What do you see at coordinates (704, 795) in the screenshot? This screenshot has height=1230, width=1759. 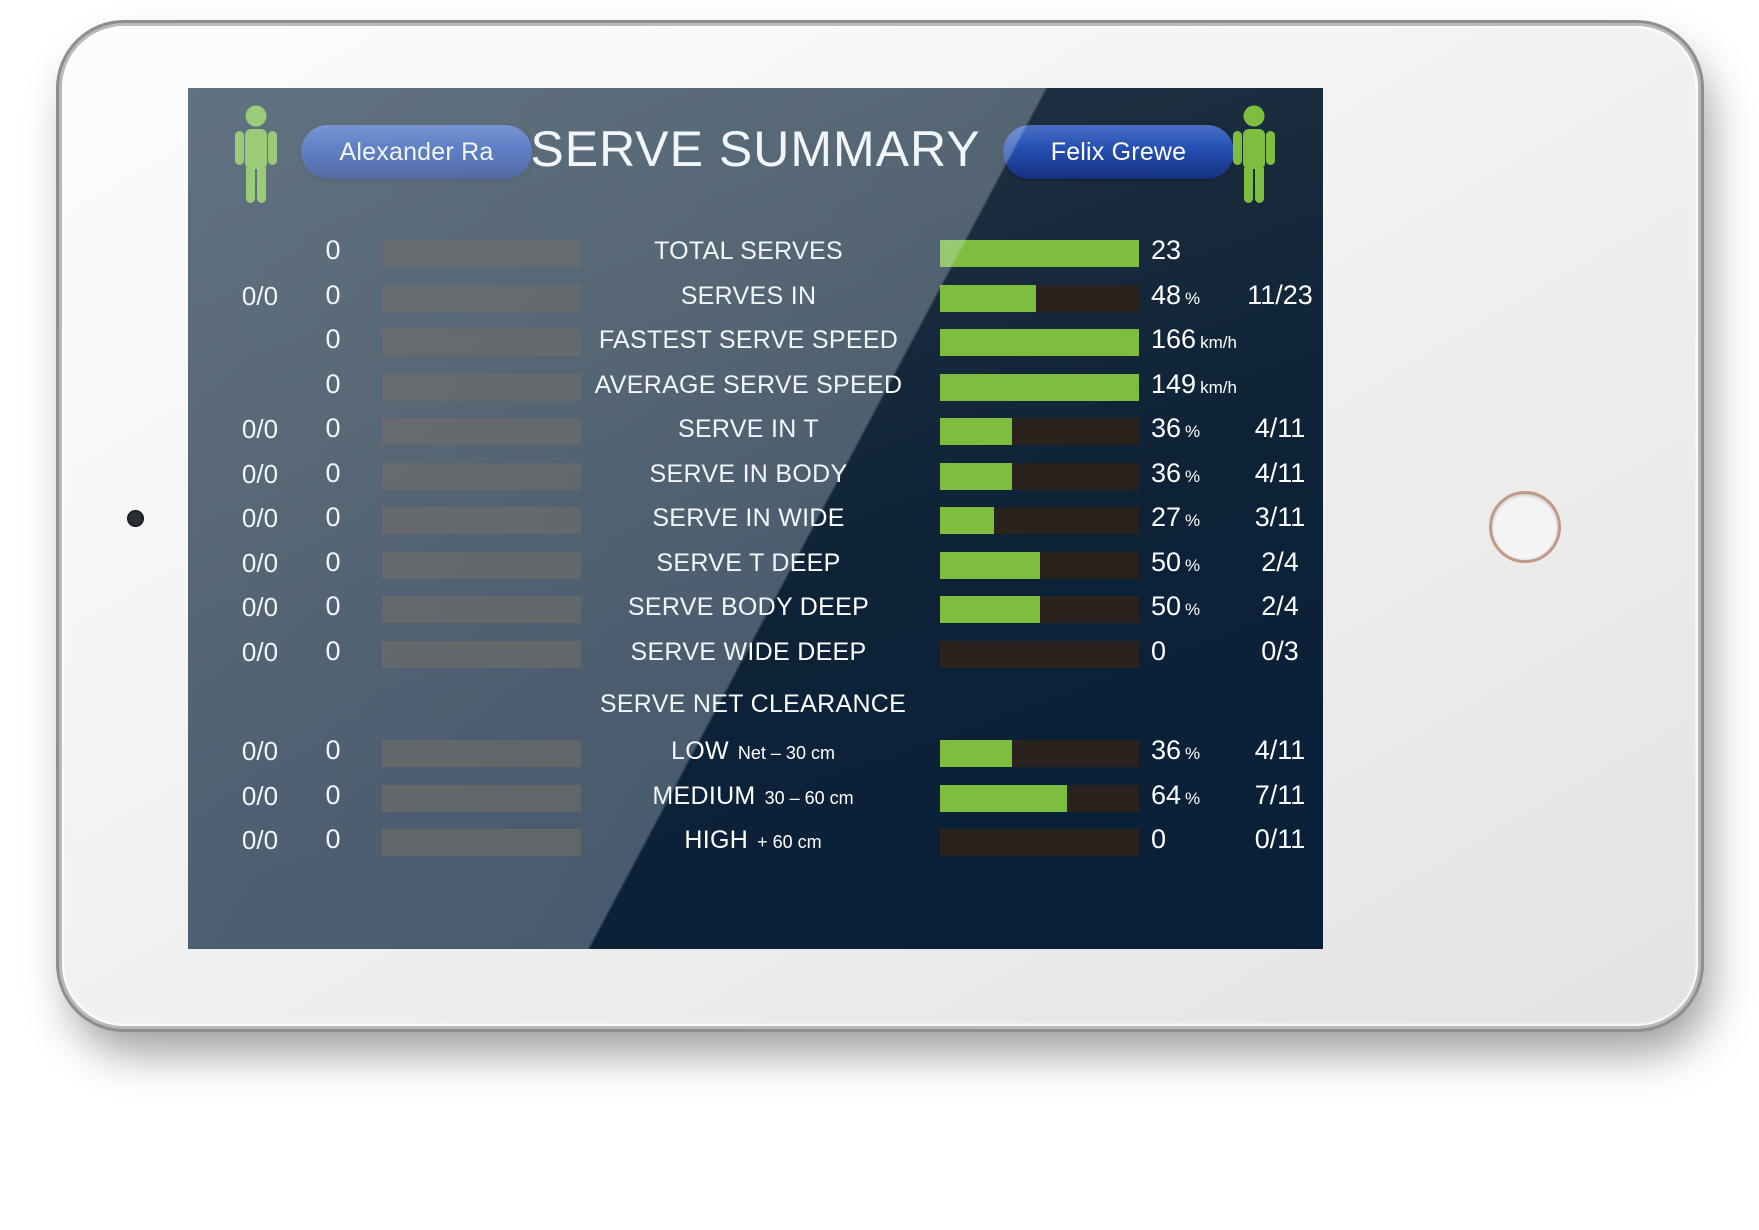 I see `stat-label-text: MEDIUM` at bounding box center [704, 795].